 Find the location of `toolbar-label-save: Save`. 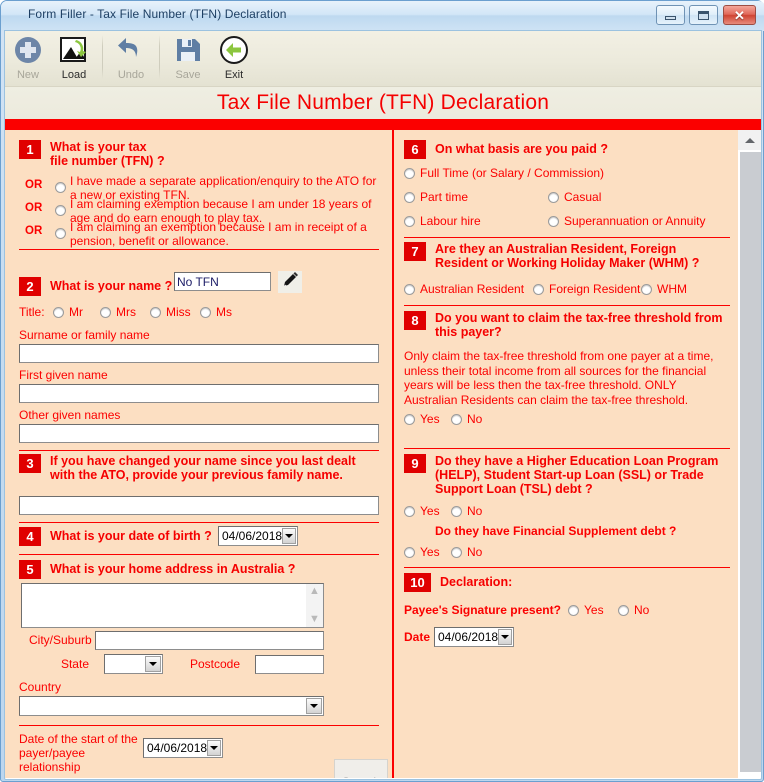

toolbar-label-save: Save is located at coordinates (188, 75).